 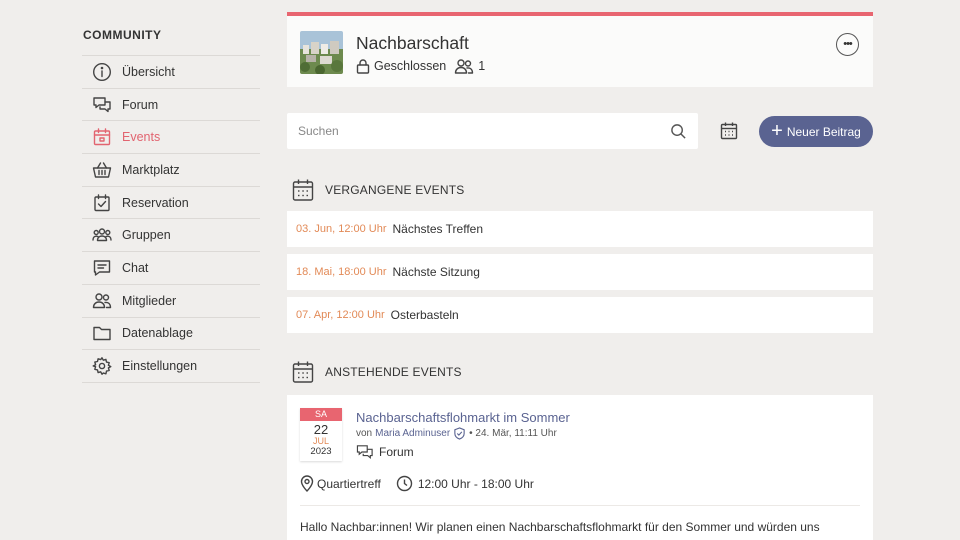 I want to click on event-name: Osterbasteln, so click(x=424, y=315).